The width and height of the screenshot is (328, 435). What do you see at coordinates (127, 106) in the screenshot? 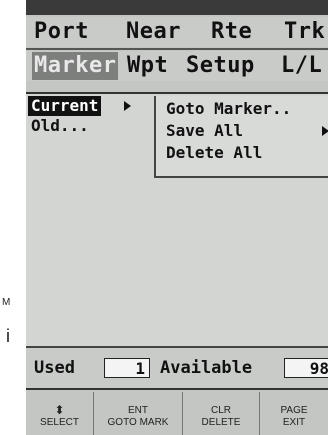
I see `submenu-arrow-icon` at bounding box center [127, 106].